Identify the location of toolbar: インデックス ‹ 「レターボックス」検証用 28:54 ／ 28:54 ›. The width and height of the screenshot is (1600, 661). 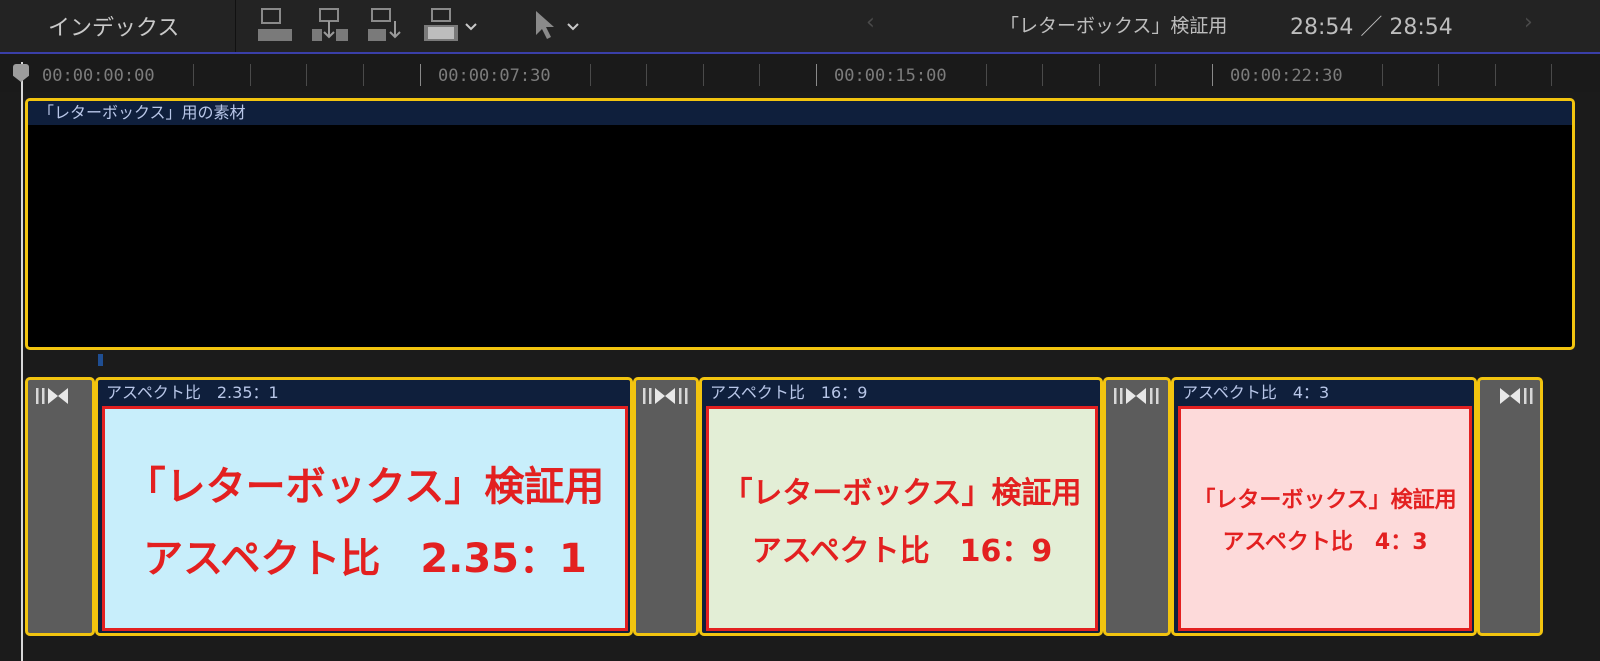
(800, 27).